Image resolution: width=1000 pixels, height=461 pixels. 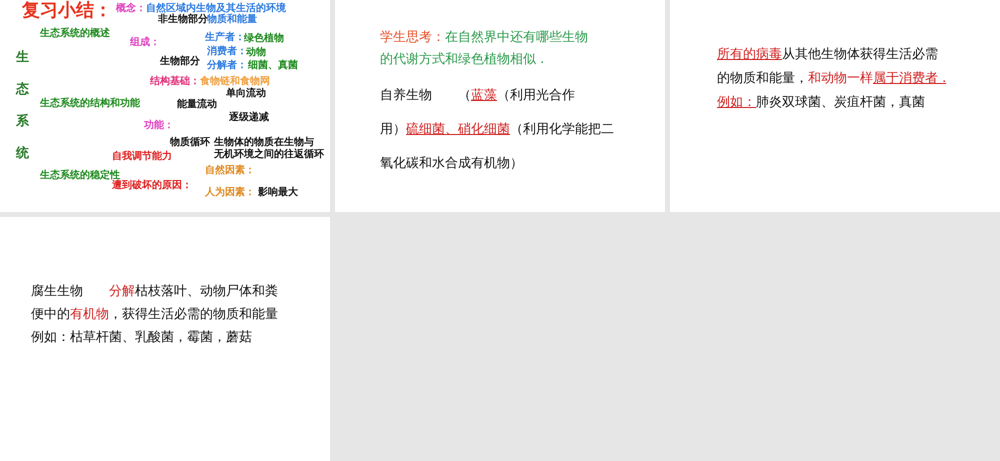 I want to click on mind-map-label: 组成：, so click(x=145, y=42).